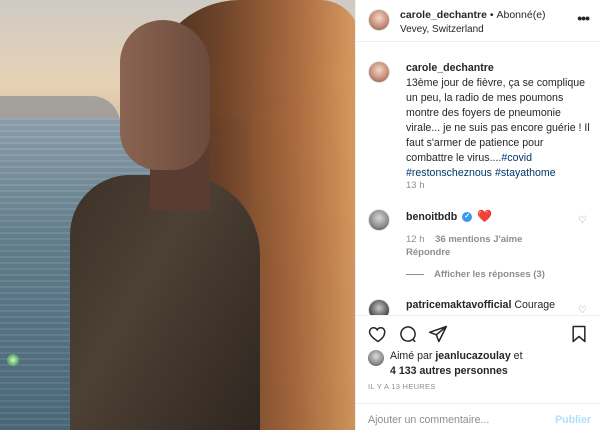 Image resolution: width=600 pixels, height=430 pixels. I want to click on comment-line: patricemaktavofficial Courage, so click(480, 305).